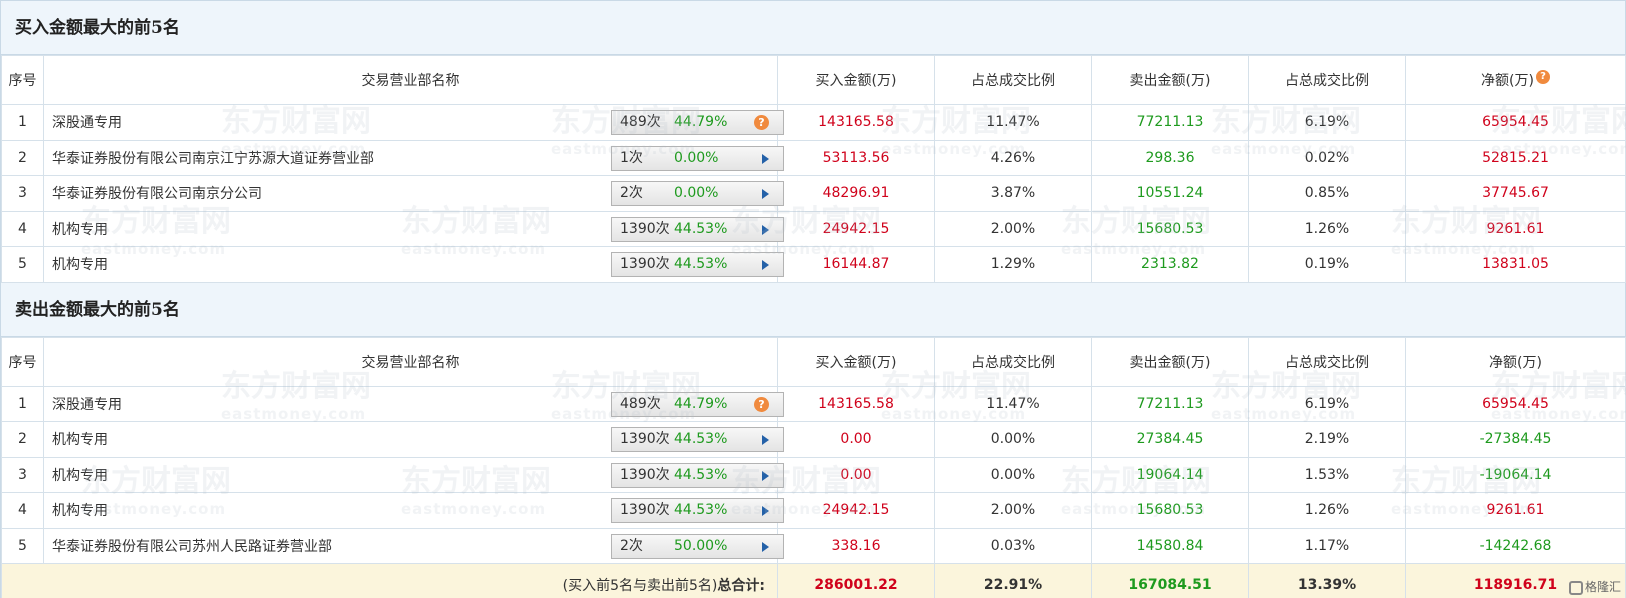 This screenshot has width=1626, height=598. Describe the element at coordinates (1327, 193) in the screenshot. I see `row-sell-ratio: 0.85%` at that location.